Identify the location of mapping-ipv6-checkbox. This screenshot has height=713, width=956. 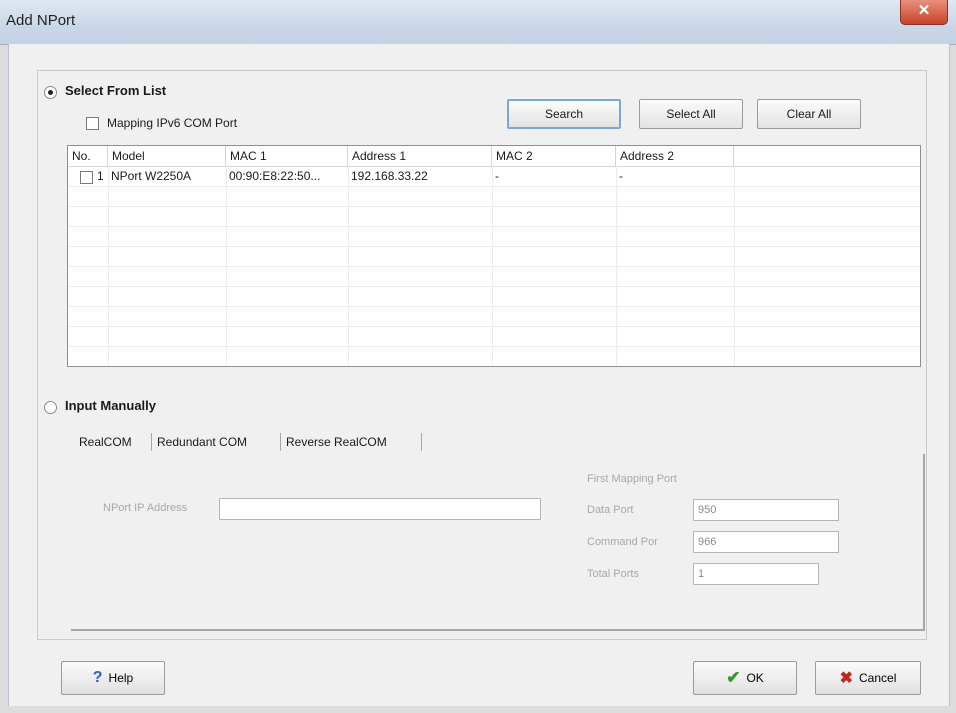
(92, 123).